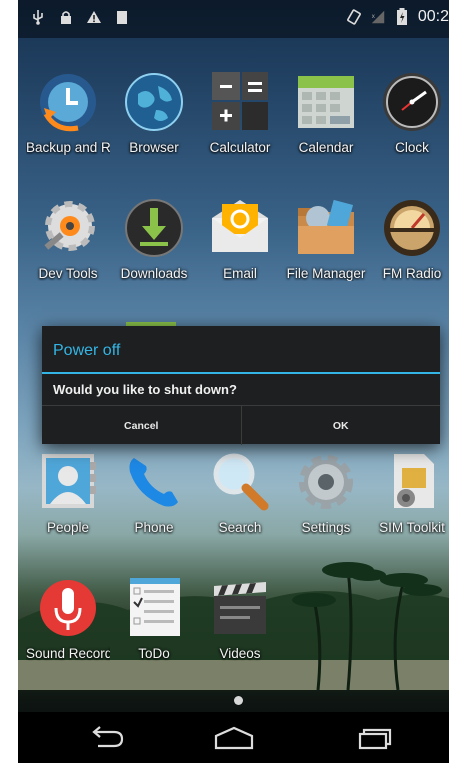 Image resolution: width=450 pixels, height=763 pixels. Describe the element at coordinates (354, 17) in the screenshot. I see `rotate-icon` at that location.